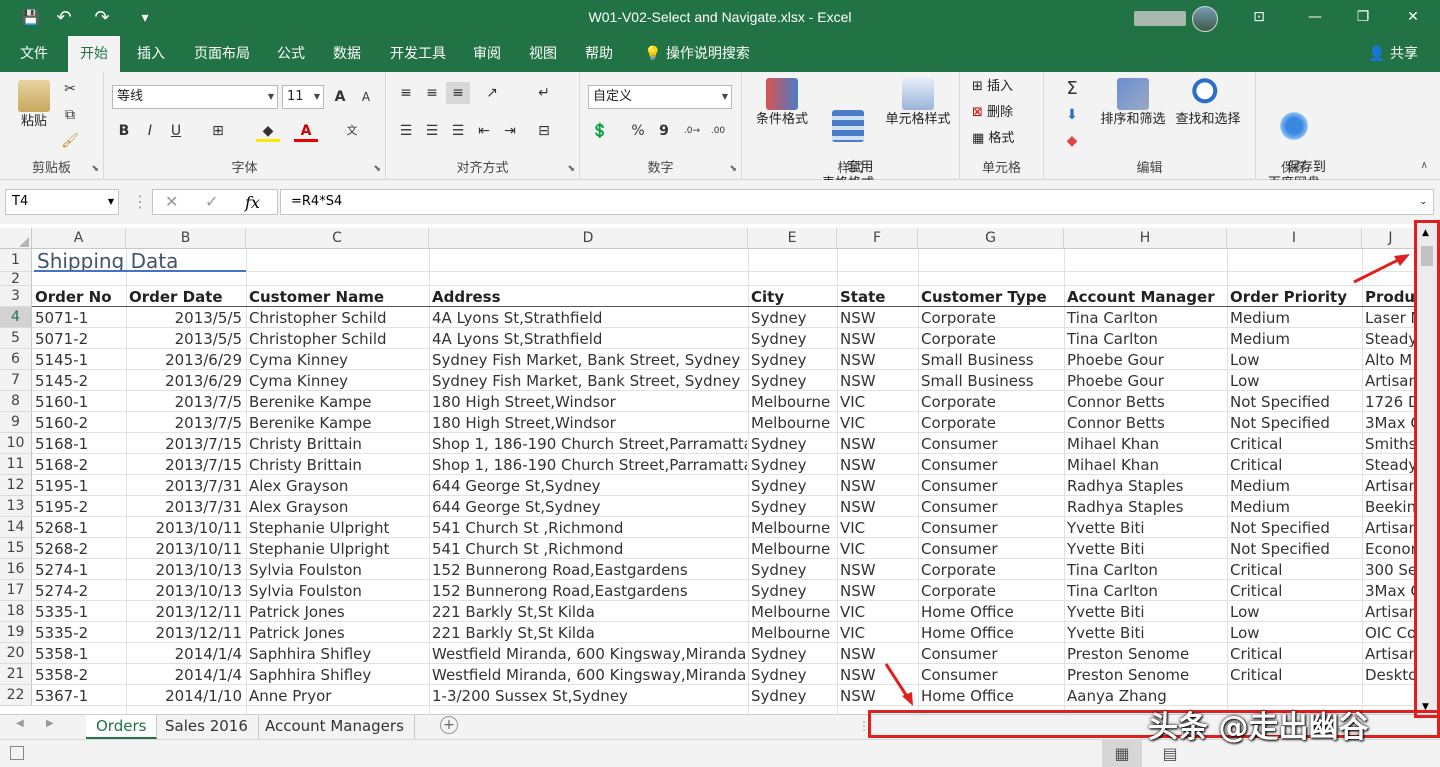 The image size is (1440, 767). What do you see at coordinates (78, 695) in the screenshot?
I see `table-cell: 5367-1` at bounding box center [78, 695].